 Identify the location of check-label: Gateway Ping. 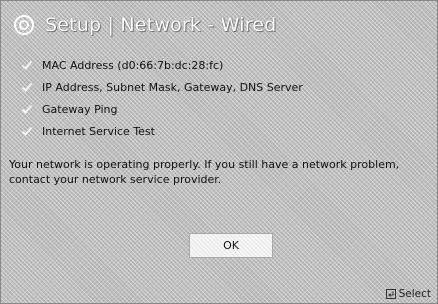
(80, 109).